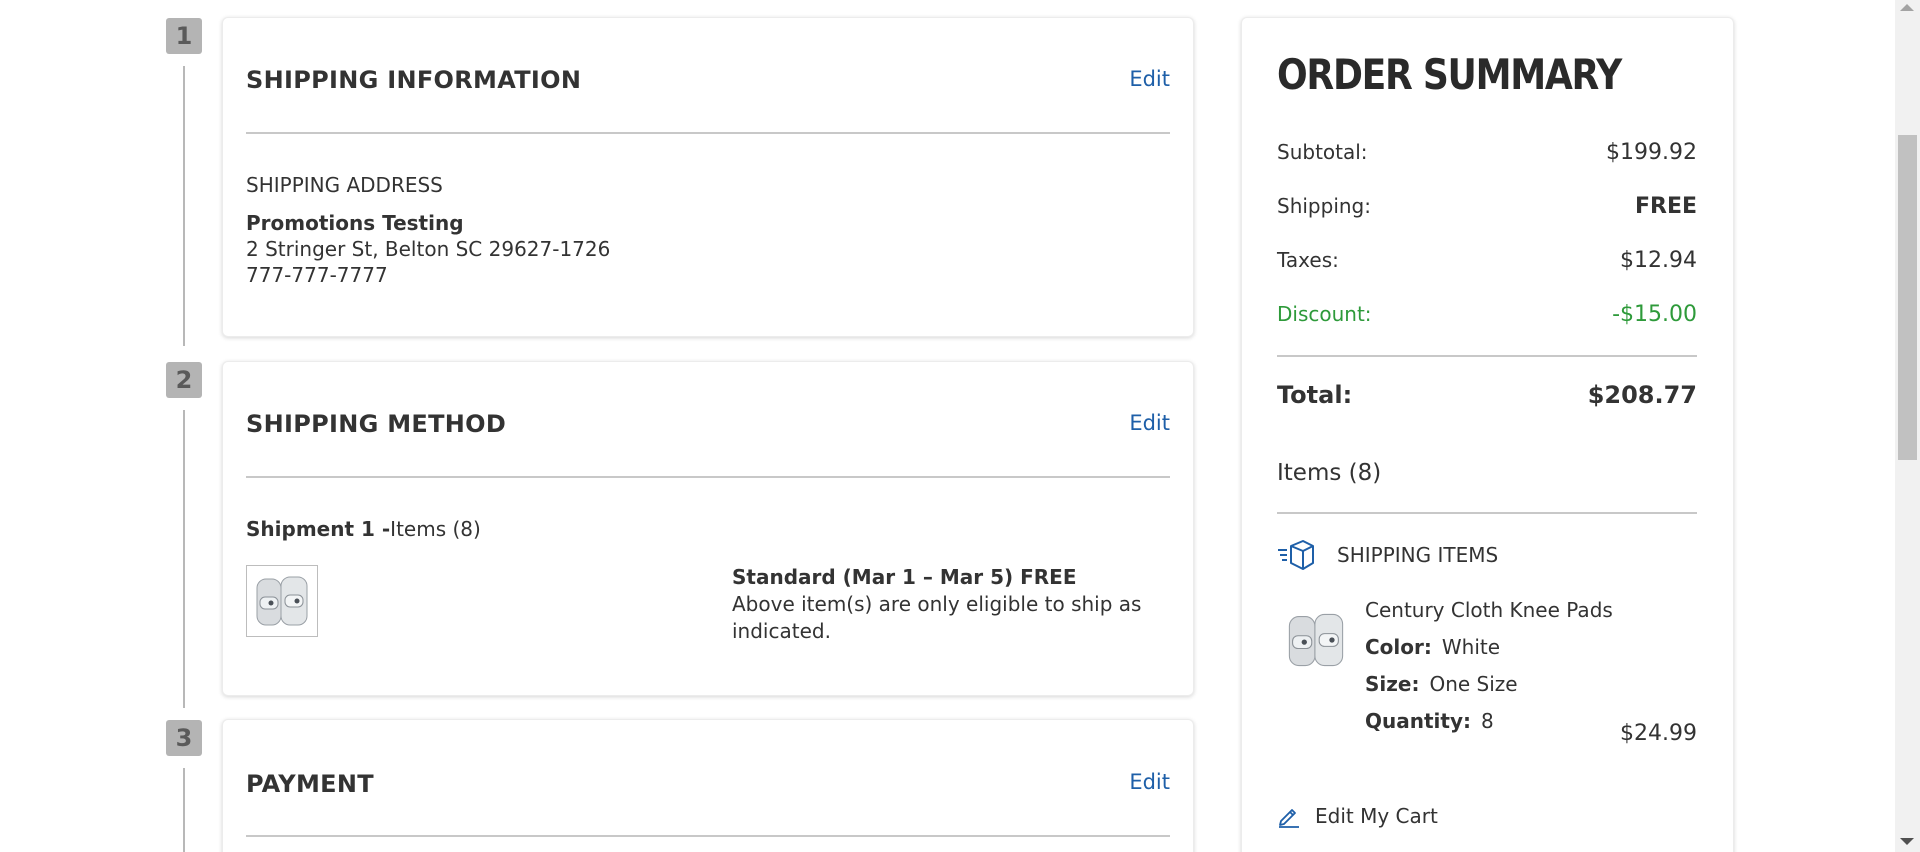 This screenshot has height=852, width=1920. I want to click on edit-my-cart-label: Edit My Cart, so click(1376, 816).